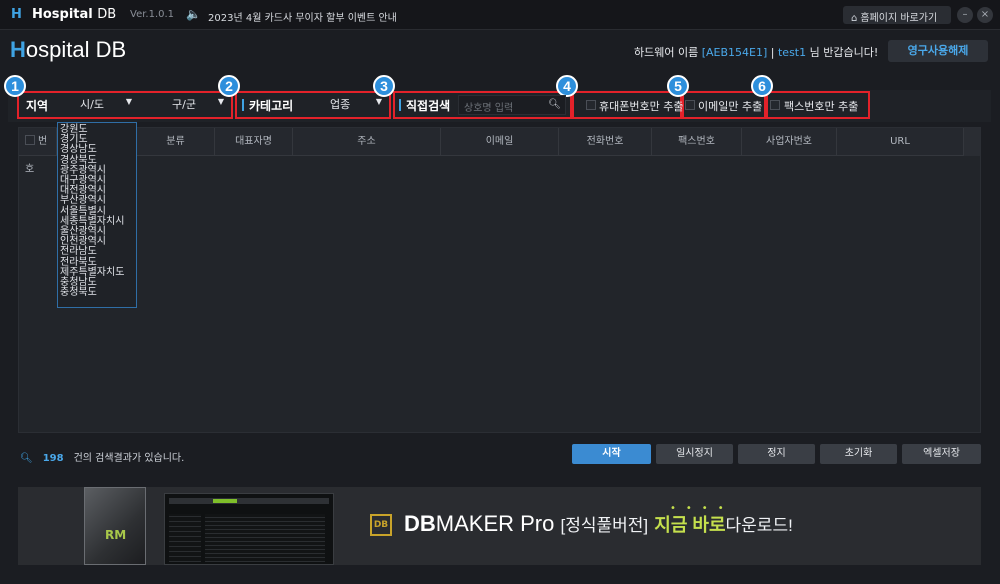 The width and height of the screenshot is (1000, 584). What do you see at coordinates (115, 526) in the screenshot?
I see `product-box-image: RM` at bounding box center [115, 526].